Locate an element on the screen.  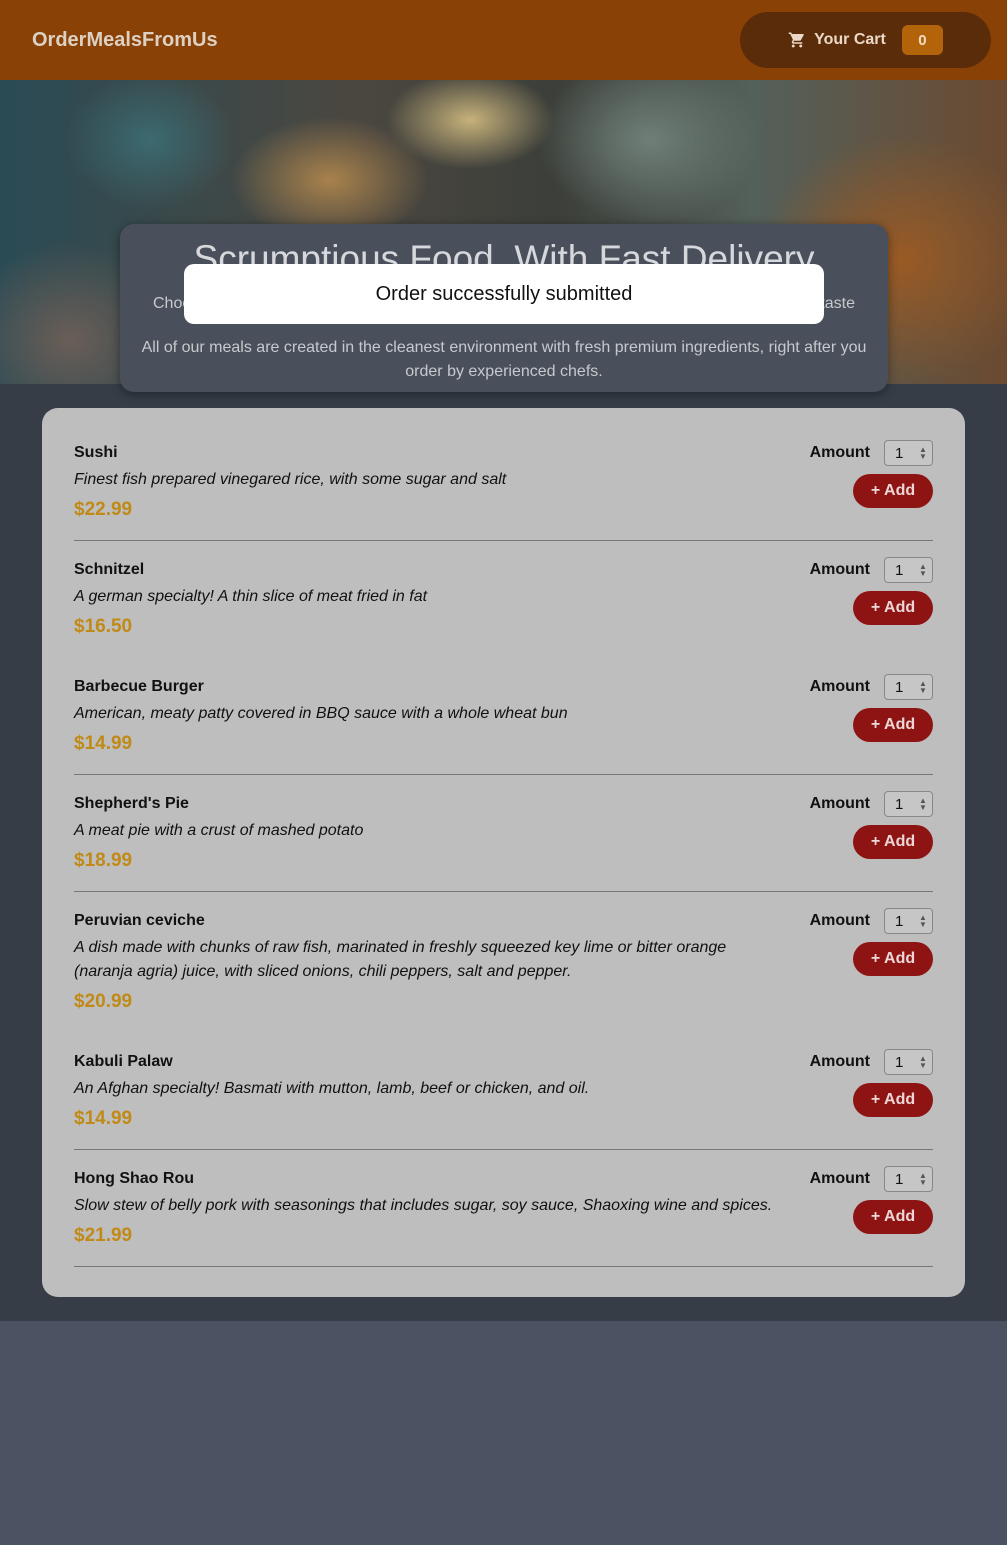
meal-price: $21.99 is located at coordinates (103, 1235).